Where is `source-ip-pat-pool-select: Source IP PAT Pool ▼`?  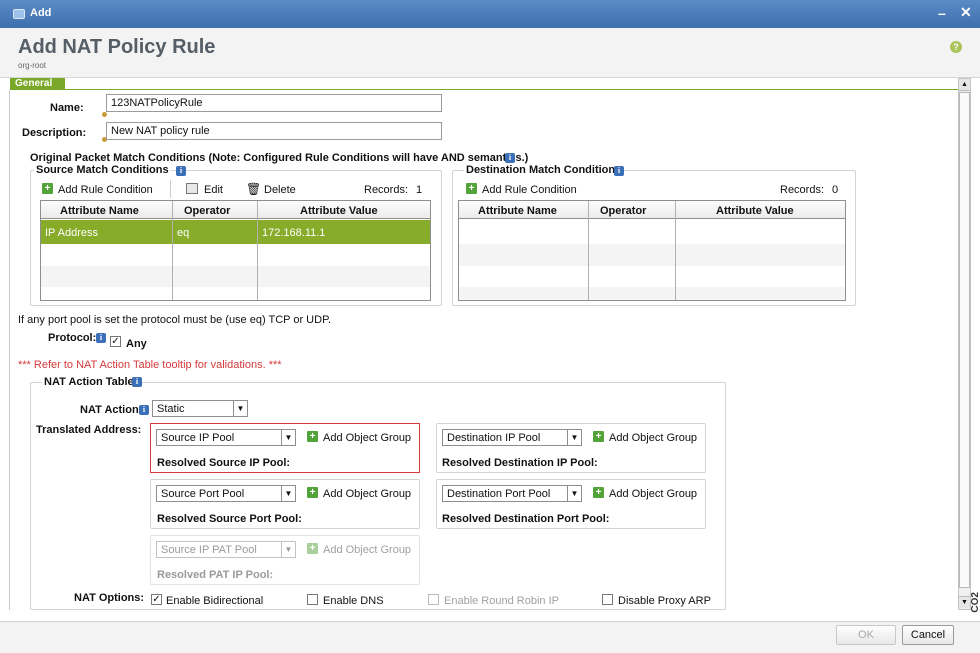 source-ip-pat-pool-select: Source IP PAT Pool ▼ is located at coordinates (226, 549).